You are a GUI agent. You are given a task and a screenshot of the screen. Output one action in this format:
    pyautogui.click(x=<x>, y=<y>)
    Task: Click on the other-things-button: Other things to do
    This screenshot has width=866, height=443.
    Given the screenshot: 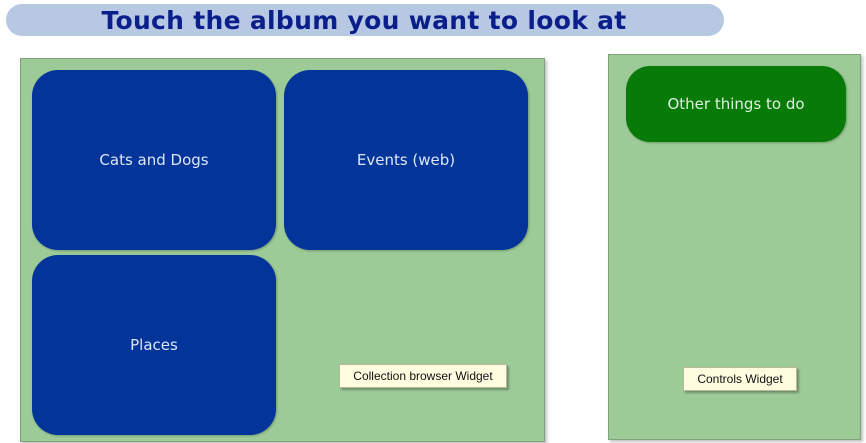 What is the action you would take?
    pyautogui.click(x=736, y=104)
    